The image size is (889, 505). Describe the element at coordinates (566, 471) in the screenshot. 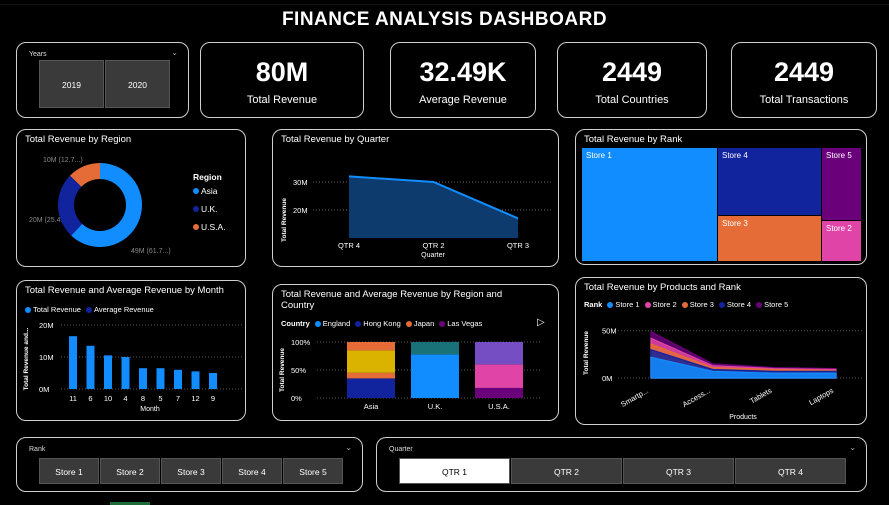

I see `quarter-qtr2-button: QTR 2` at that location.